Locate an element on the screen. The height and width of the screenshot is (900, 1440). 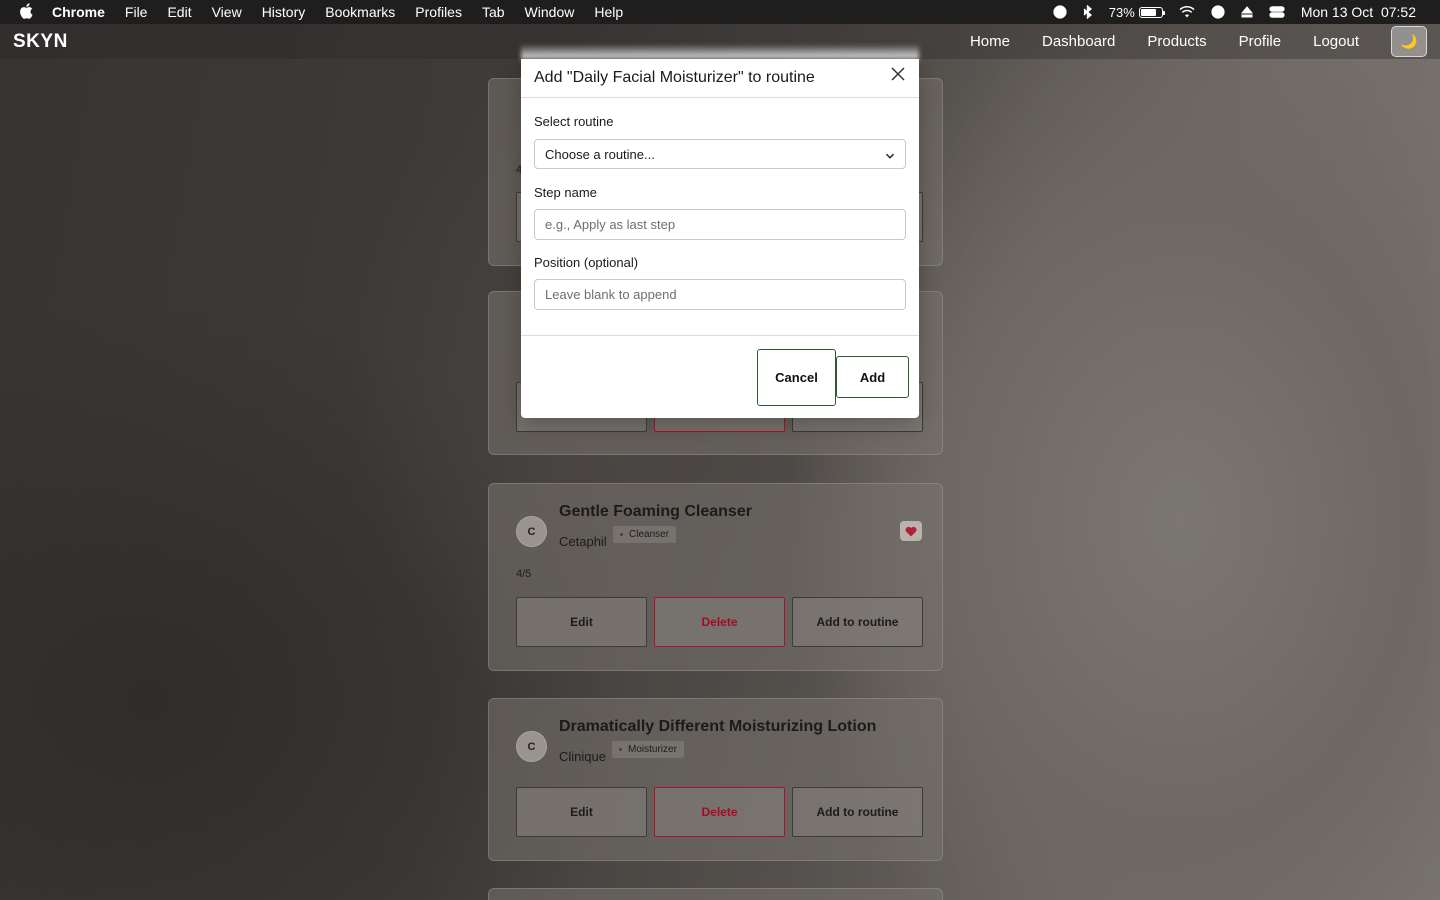
nav-logout: Logout is located at coordinates (1336, 41).